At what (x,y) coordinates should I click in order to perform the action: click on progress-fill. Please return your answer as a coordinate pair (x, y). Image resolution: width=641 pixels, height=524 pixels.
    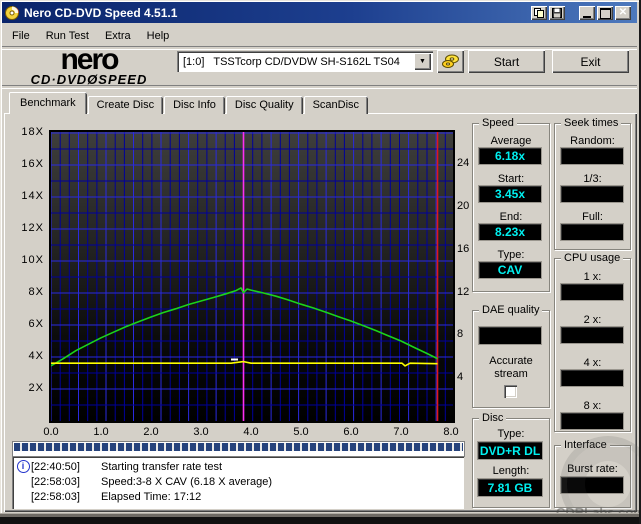
    Looking at the image, I should click on (238, 447).